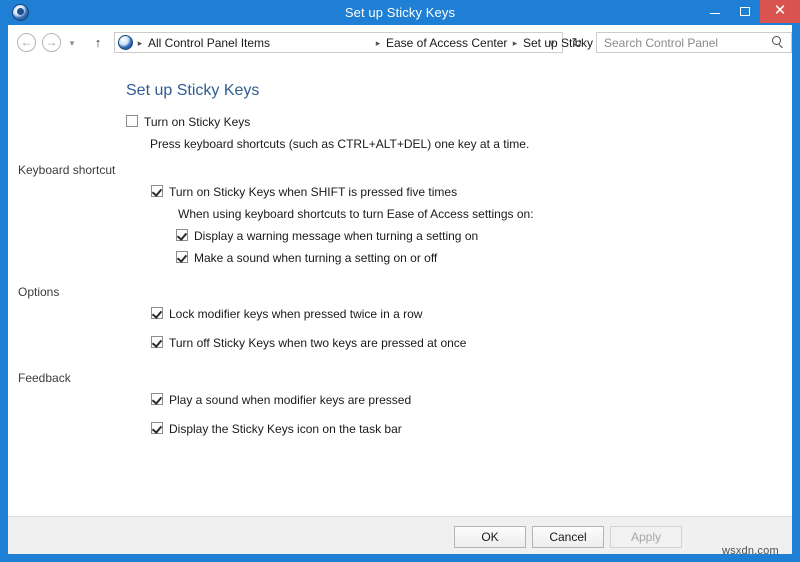  What do you see at coordinates (577, 42) in the screenshot?
I see `refresh-icon: ↻` at bounding box center [577, 42].